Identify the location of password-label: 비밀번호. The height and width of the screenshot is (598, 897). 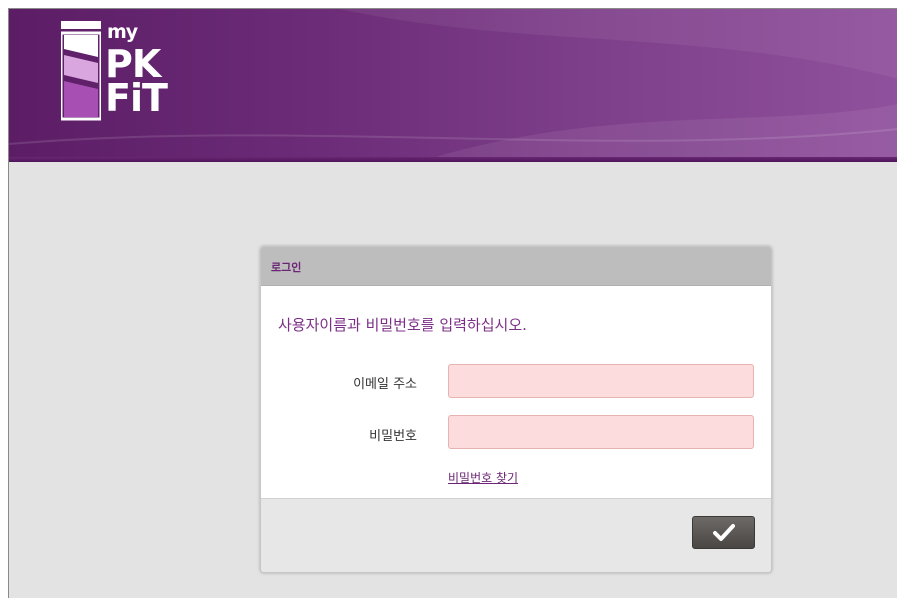
(393, 436).